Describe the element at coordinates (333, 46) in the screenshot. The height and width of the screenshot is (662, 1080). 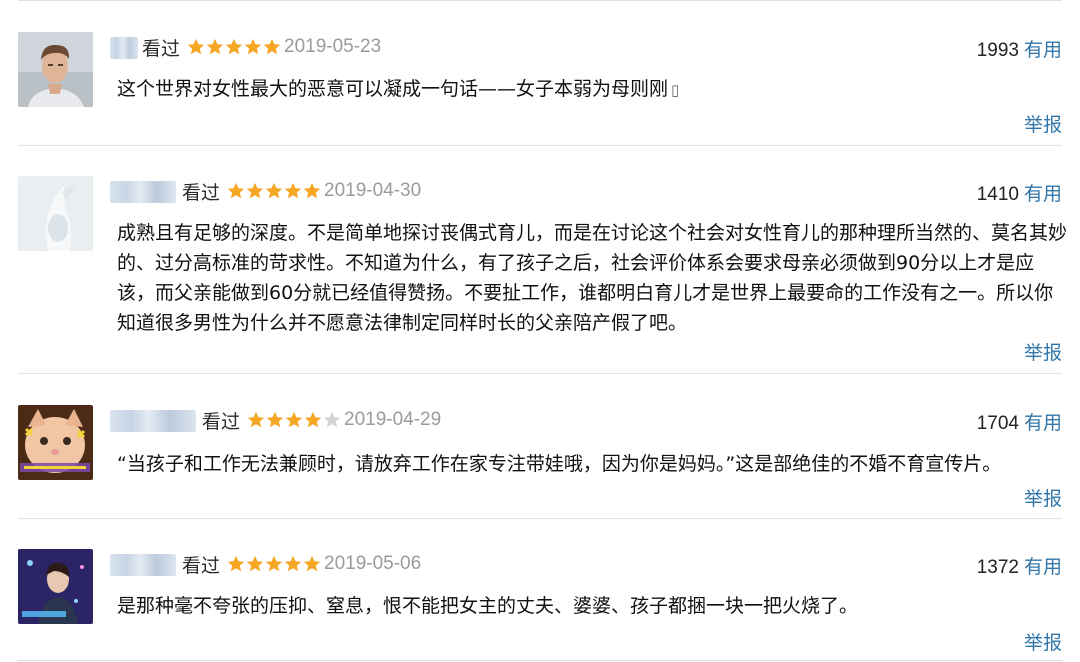
I see `review-date: 2019-05-23` at that location.